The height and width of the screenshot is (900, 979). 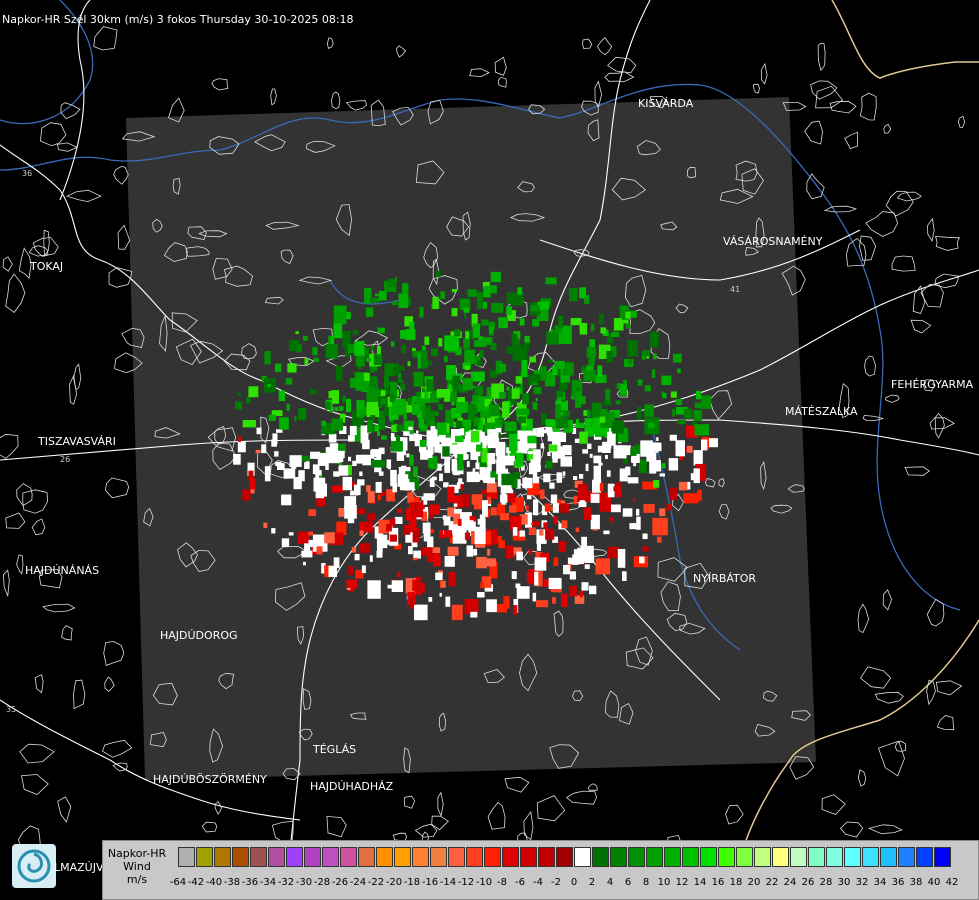 What do you see at coordinates (62, 570) in the screenshot?
I see `city-label-hajdunanas: HAJDÚNÁNÁS` at bounding box center [62, 570].